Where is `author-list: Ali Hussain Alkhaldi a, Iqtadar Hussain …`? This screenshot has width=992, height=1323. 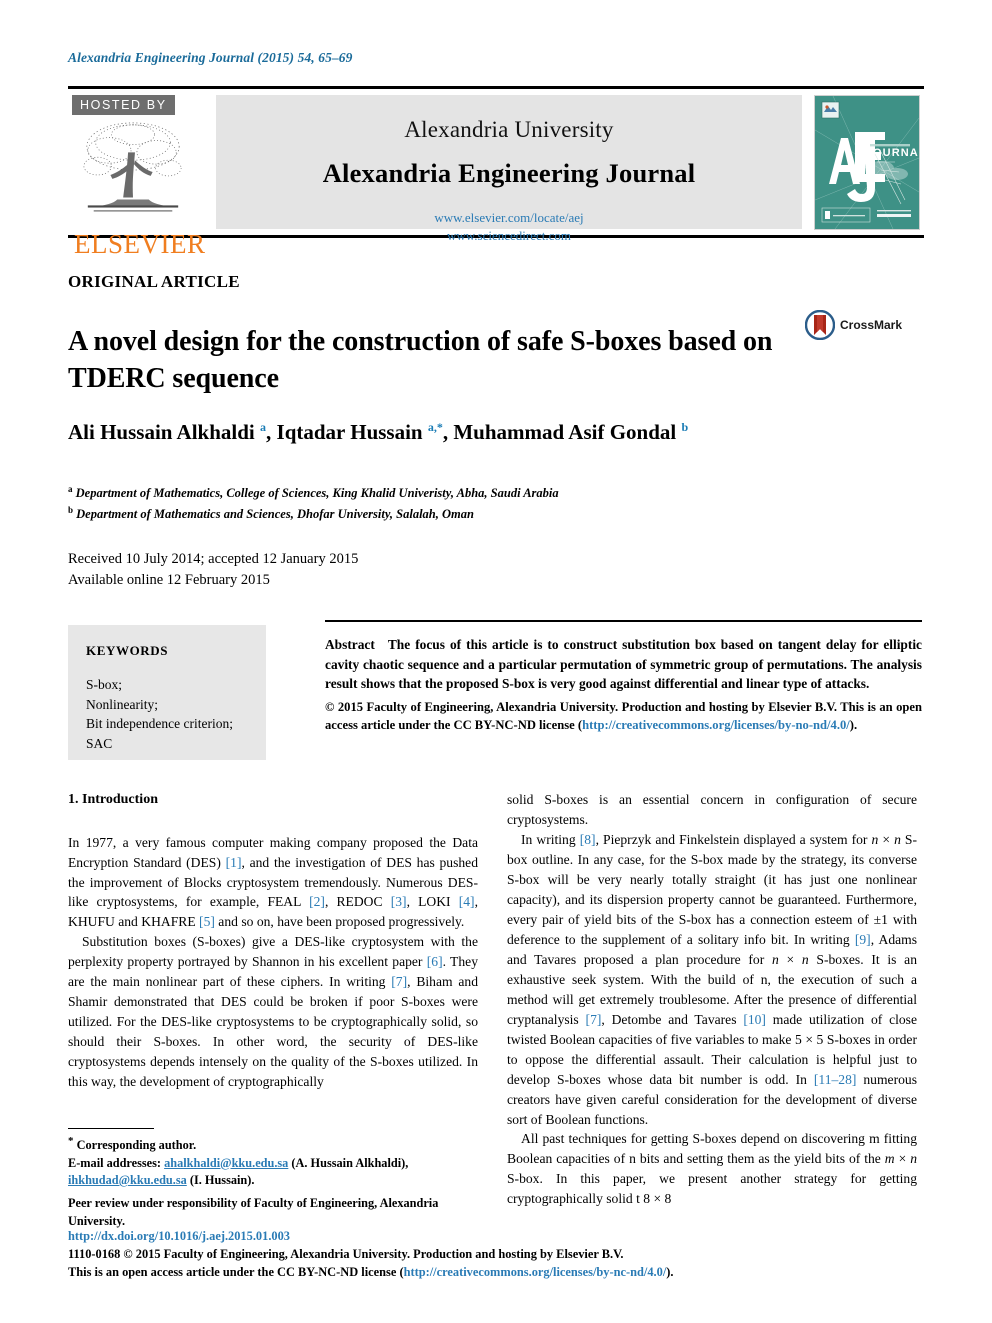 author-list: Ali Hussain Alkhaldi a, Iqtadar Hussain … is located at coordinates (378, 432).